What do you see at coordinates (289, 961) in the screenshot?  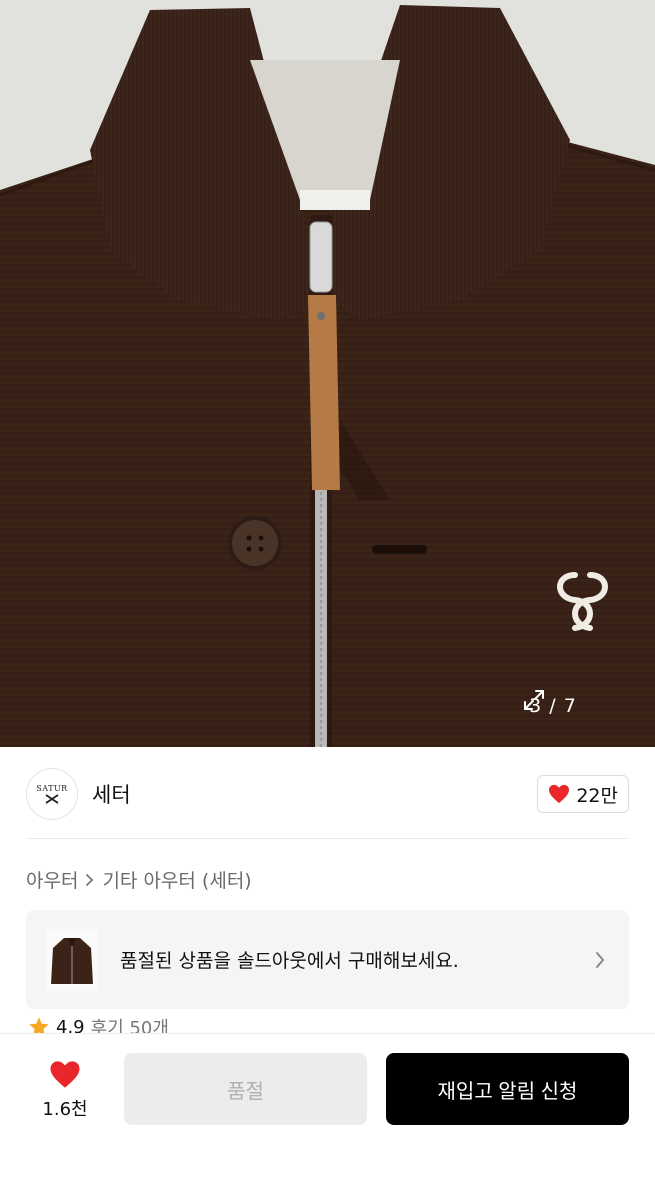 I see `soldout-banner-text: 품절된 상품을 솔드아웃에서 구매해보세요.` at bounding box center [289, 961].